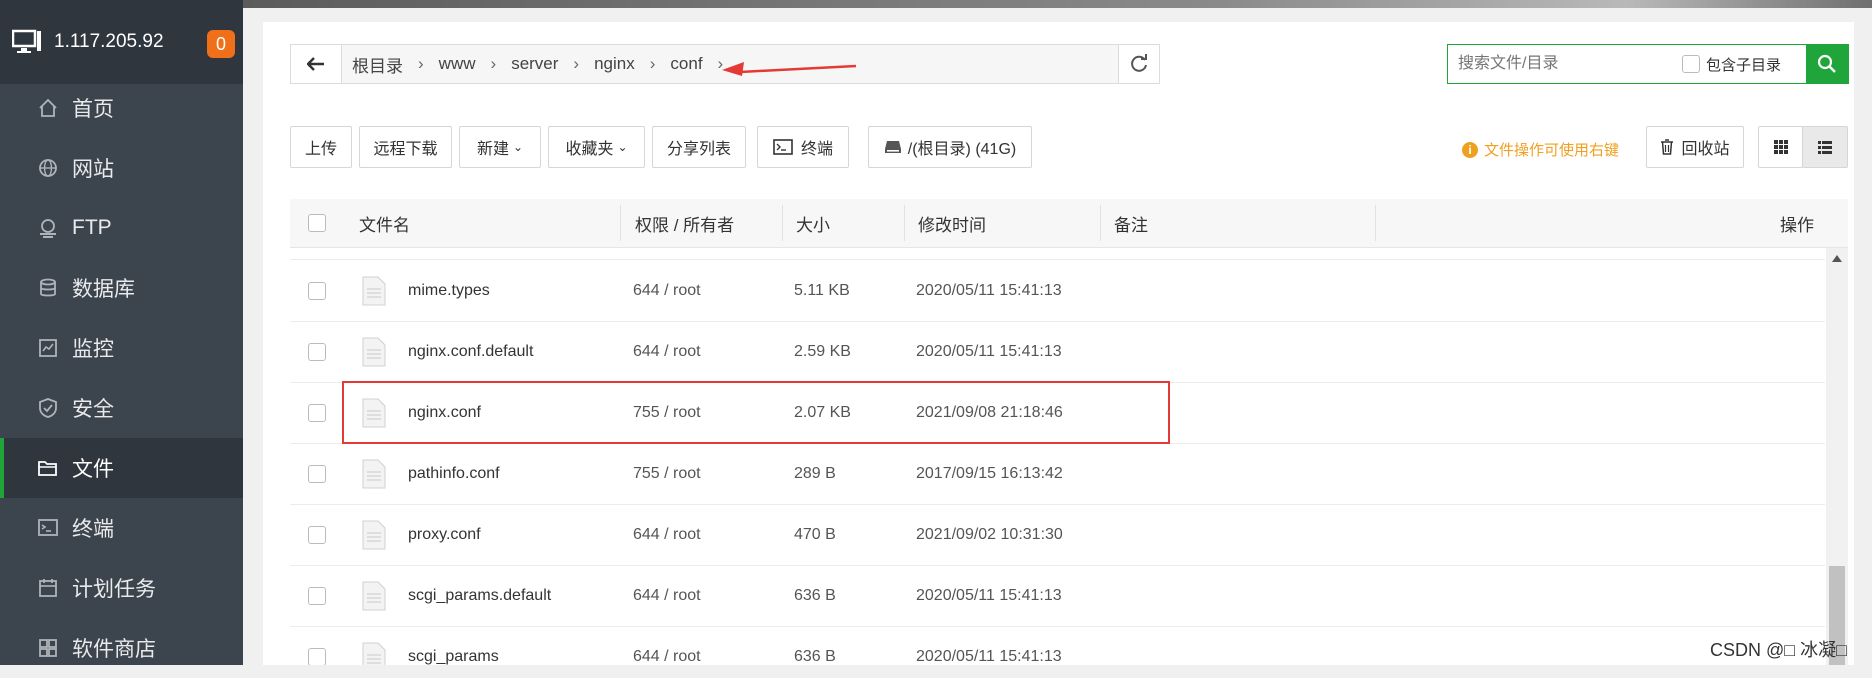 Image resolution: width=1872 pixels, height=678 pixels. I want to click on breadcrumb-item: nginx, so click(614, 64).